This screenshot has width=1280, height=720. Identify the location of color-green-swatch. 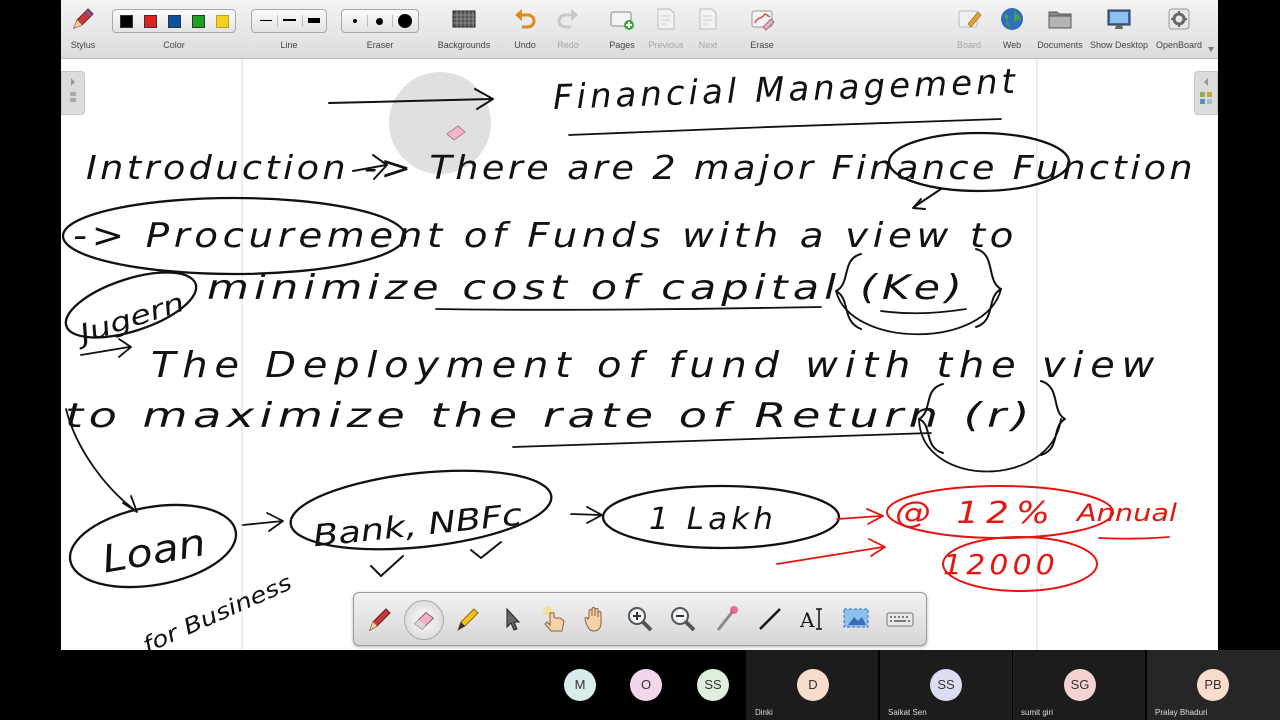
(198, 21).